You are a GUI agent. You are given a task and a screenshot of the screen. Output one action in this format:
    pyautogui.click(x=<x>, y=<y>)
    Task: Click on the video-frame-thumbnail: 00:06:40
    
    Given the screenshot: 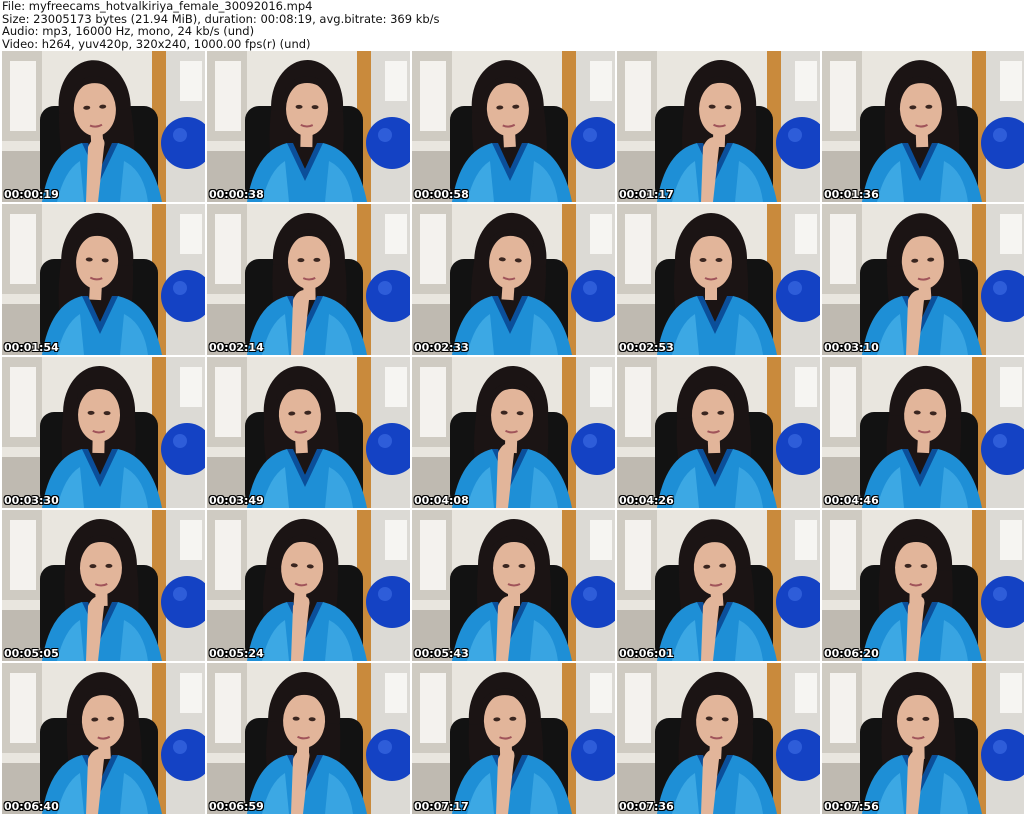 What is the action you would take?
    pyautogui.click(x=103, y=738)
    